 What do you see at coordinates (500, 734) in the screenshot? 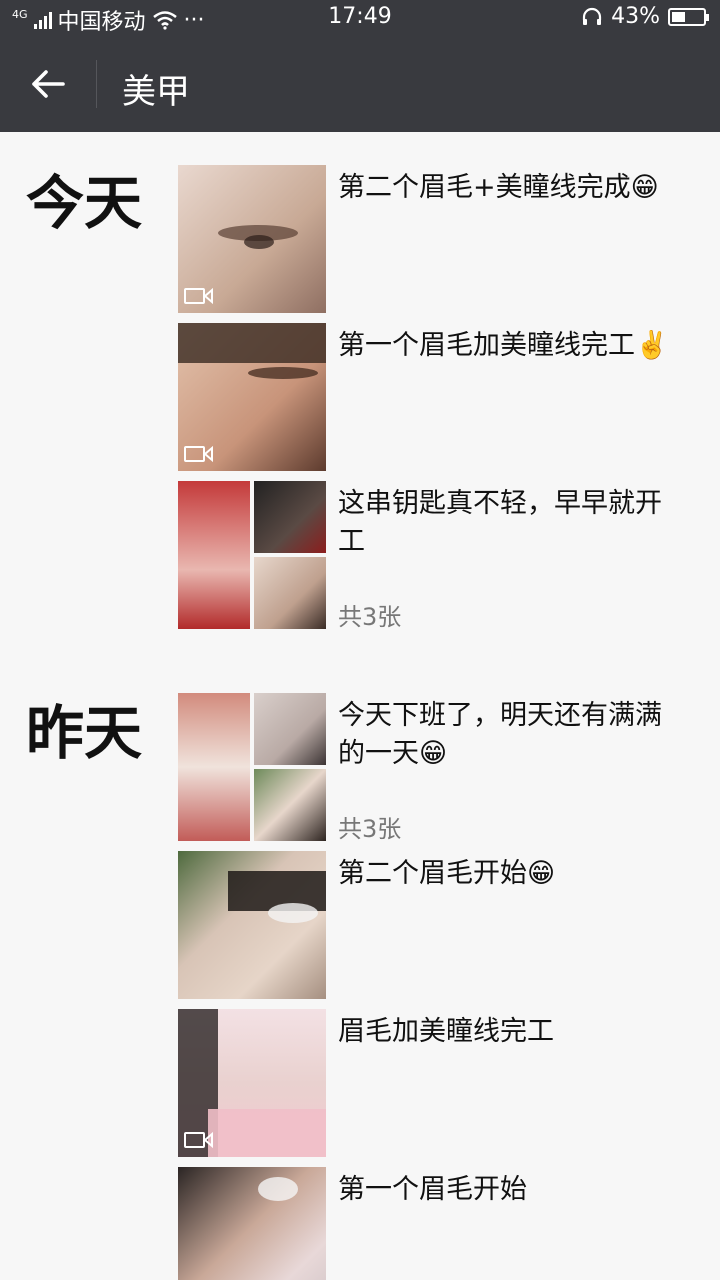
I see `post-caption: 今天下班了，明天还有满满的一天😁` at bounding box center [500, 734].